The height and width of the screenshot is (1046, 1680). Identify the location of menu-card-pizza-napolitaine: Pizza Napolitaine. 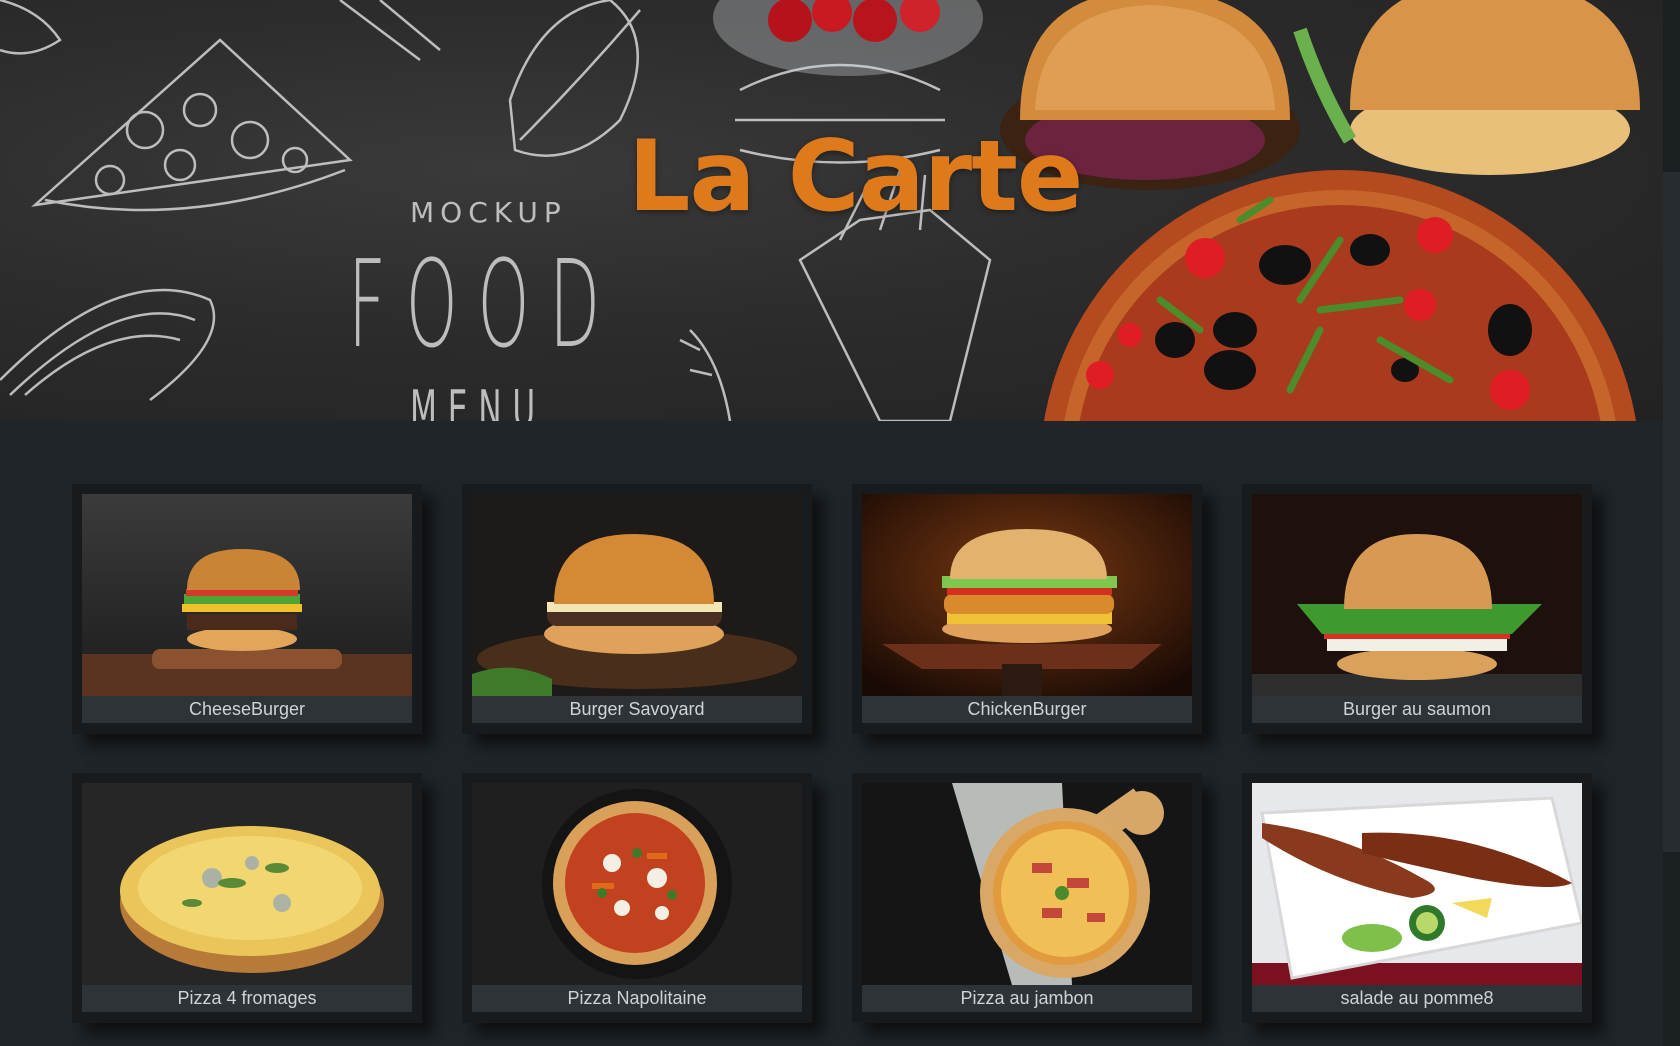
(637, 898).